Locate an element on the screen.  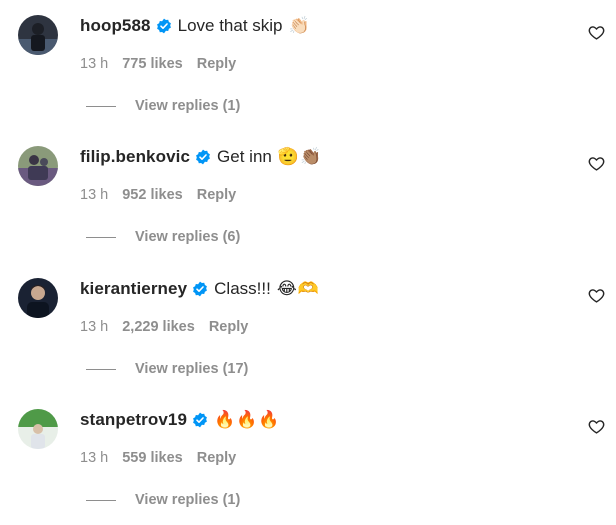
view-replies-label: View replies (17) is located at coordinates (192, 369).